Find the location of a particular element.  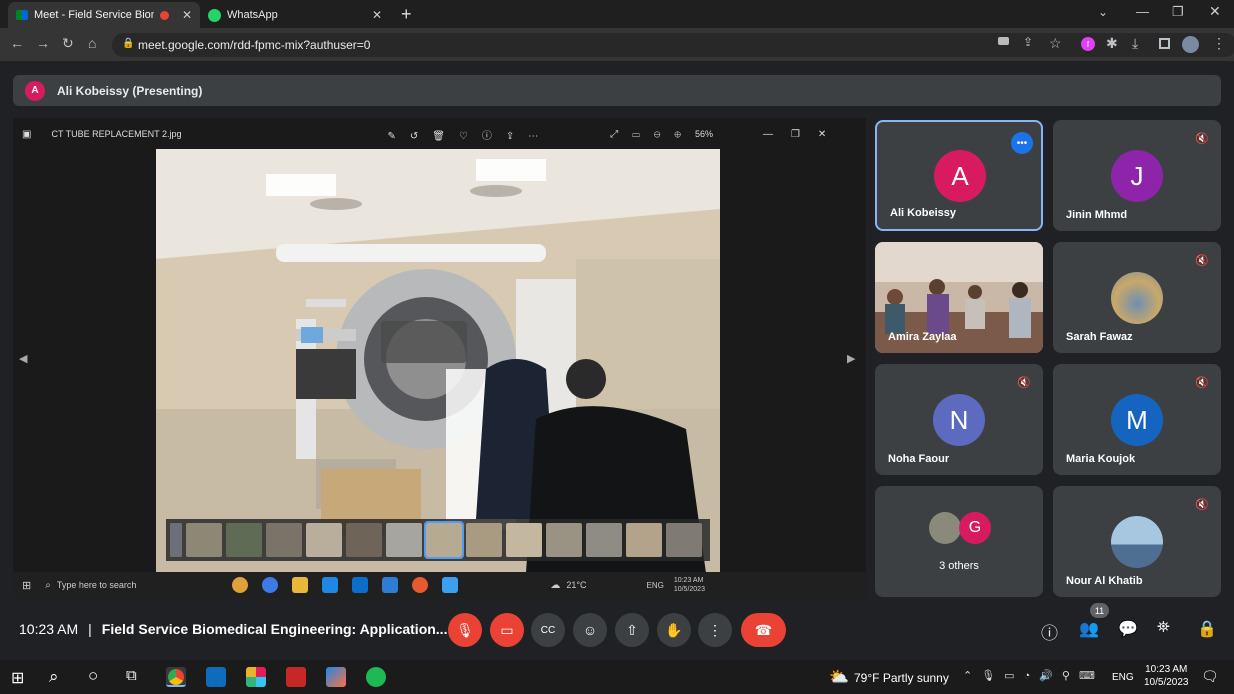

viewer-edit-tools: ✎↺🗑♡ⓘ⇪⋯ is located at coordinates (470, 134).